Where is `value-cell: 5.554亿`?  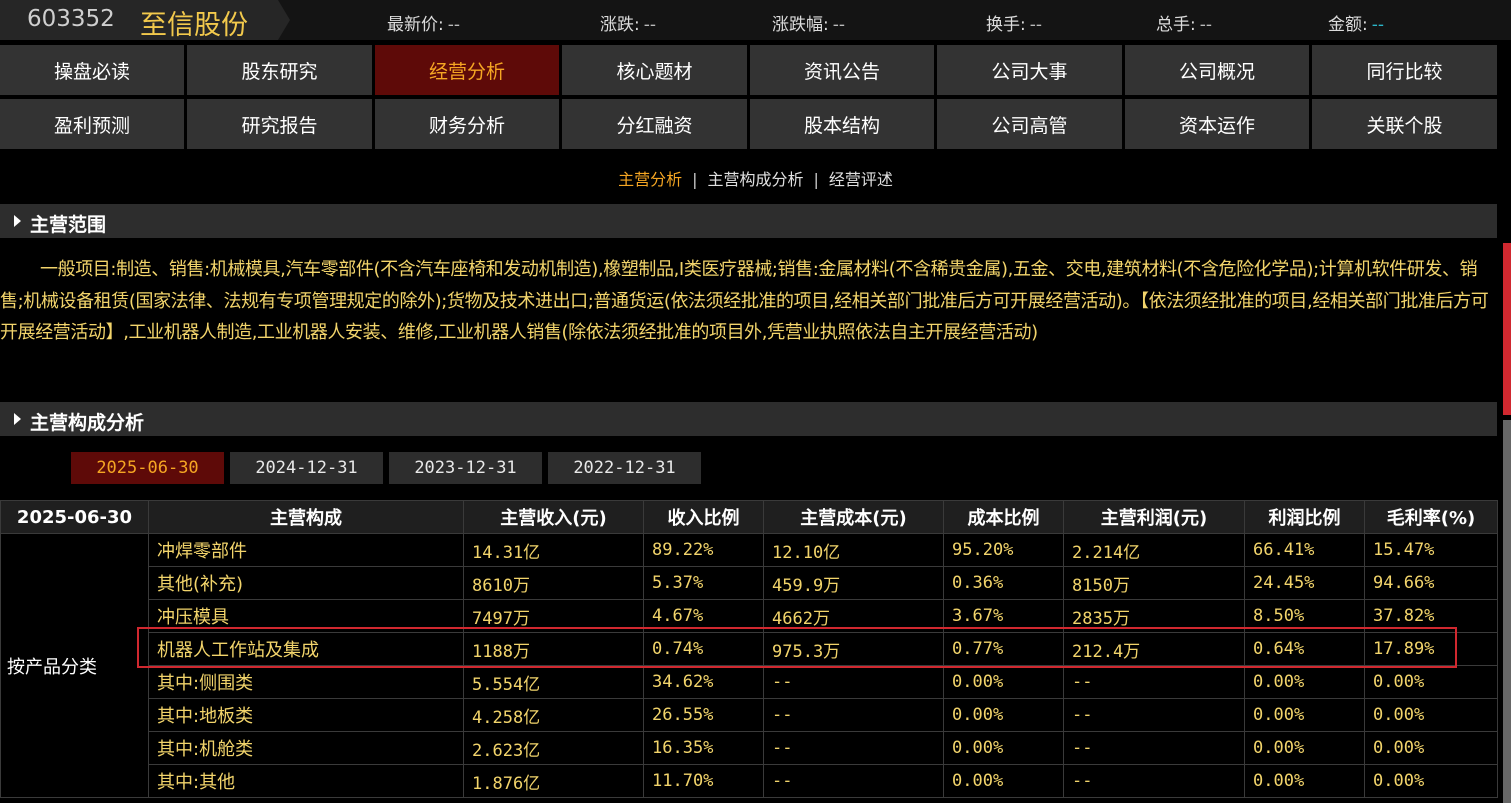 value-cell: 5.554亿 is located at coordinates (553, 682).